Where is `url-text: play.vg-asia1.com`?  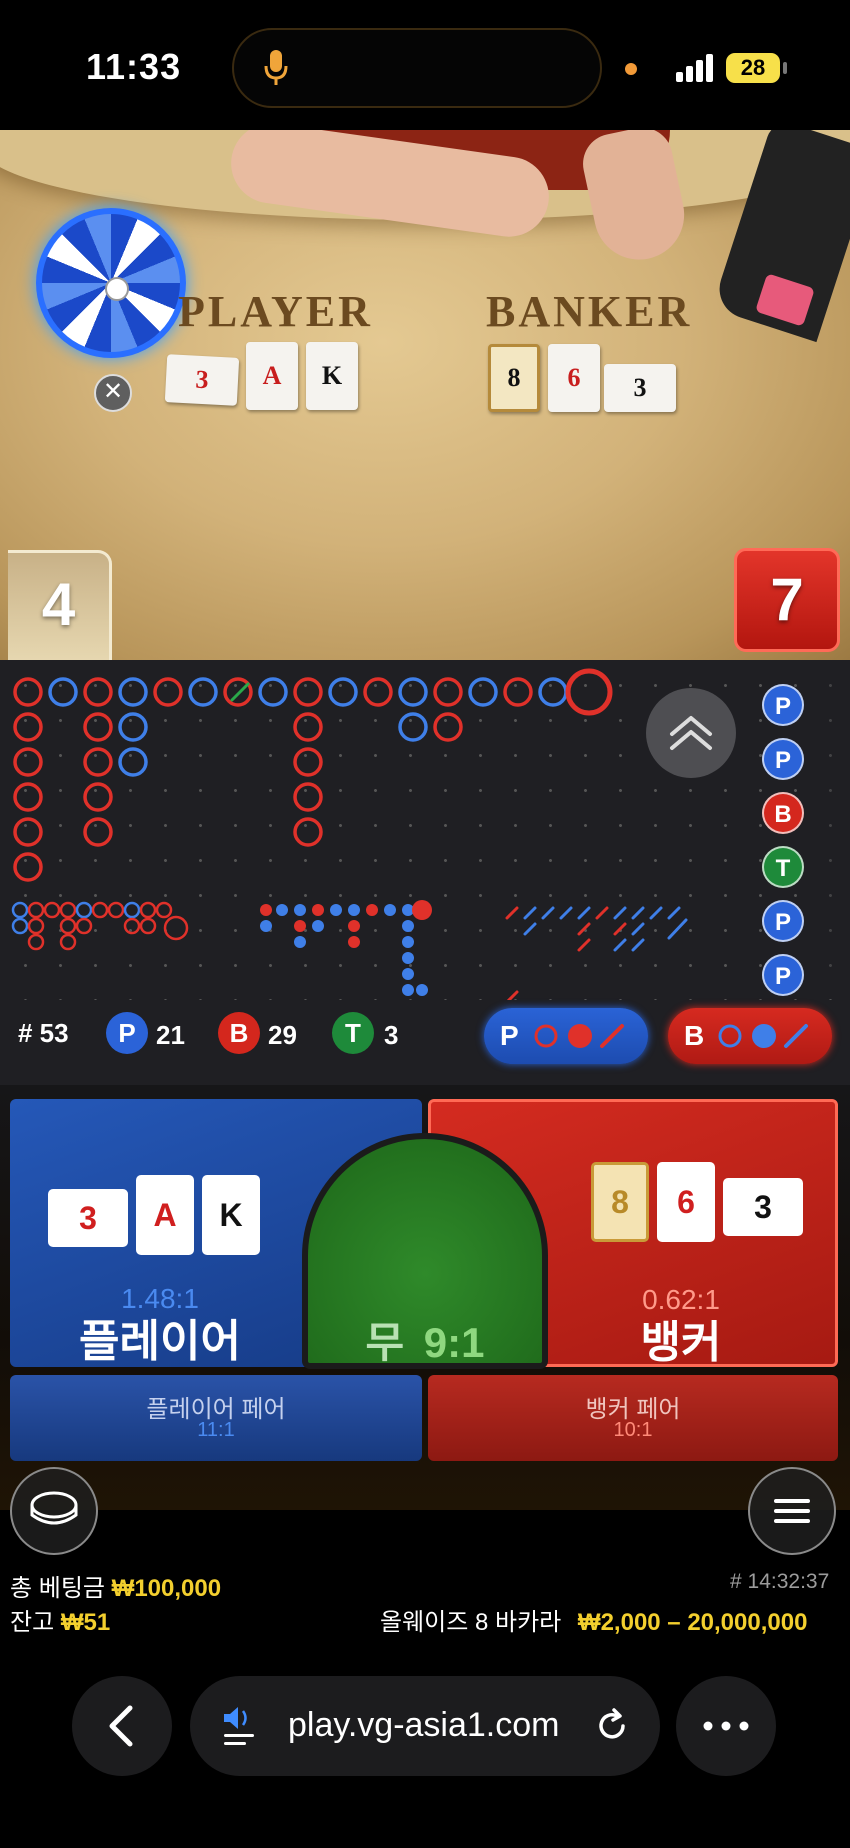
url-text: play.vg-asia1.com is located at coordinates (424, 1725).